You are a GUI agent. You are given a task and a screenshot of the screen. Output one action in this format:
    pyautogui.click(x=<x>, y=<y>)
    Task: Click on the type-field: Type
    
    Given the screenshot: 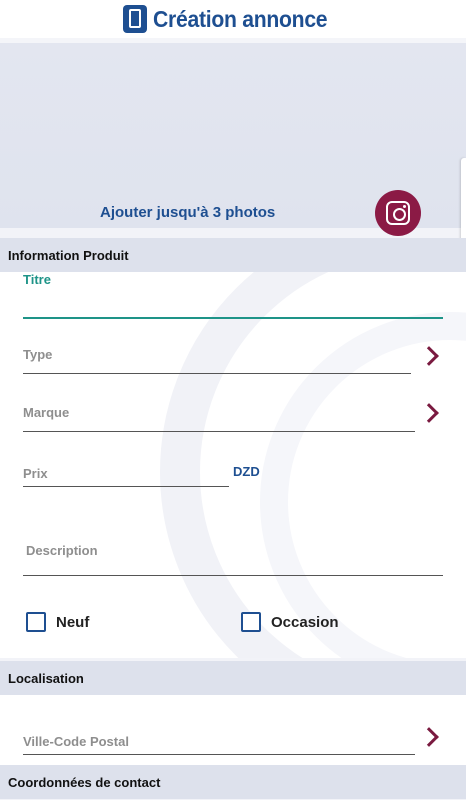 What is the action you would take?
    pyautogui.click(x=217, y=360)
    